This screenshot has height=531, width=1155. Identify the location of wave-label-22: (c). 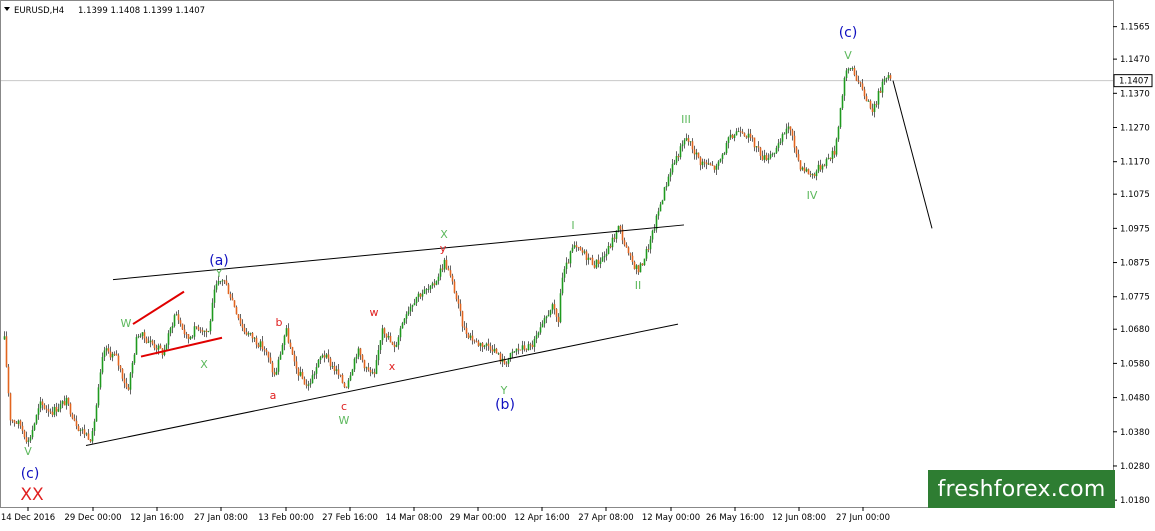
(848, 33).